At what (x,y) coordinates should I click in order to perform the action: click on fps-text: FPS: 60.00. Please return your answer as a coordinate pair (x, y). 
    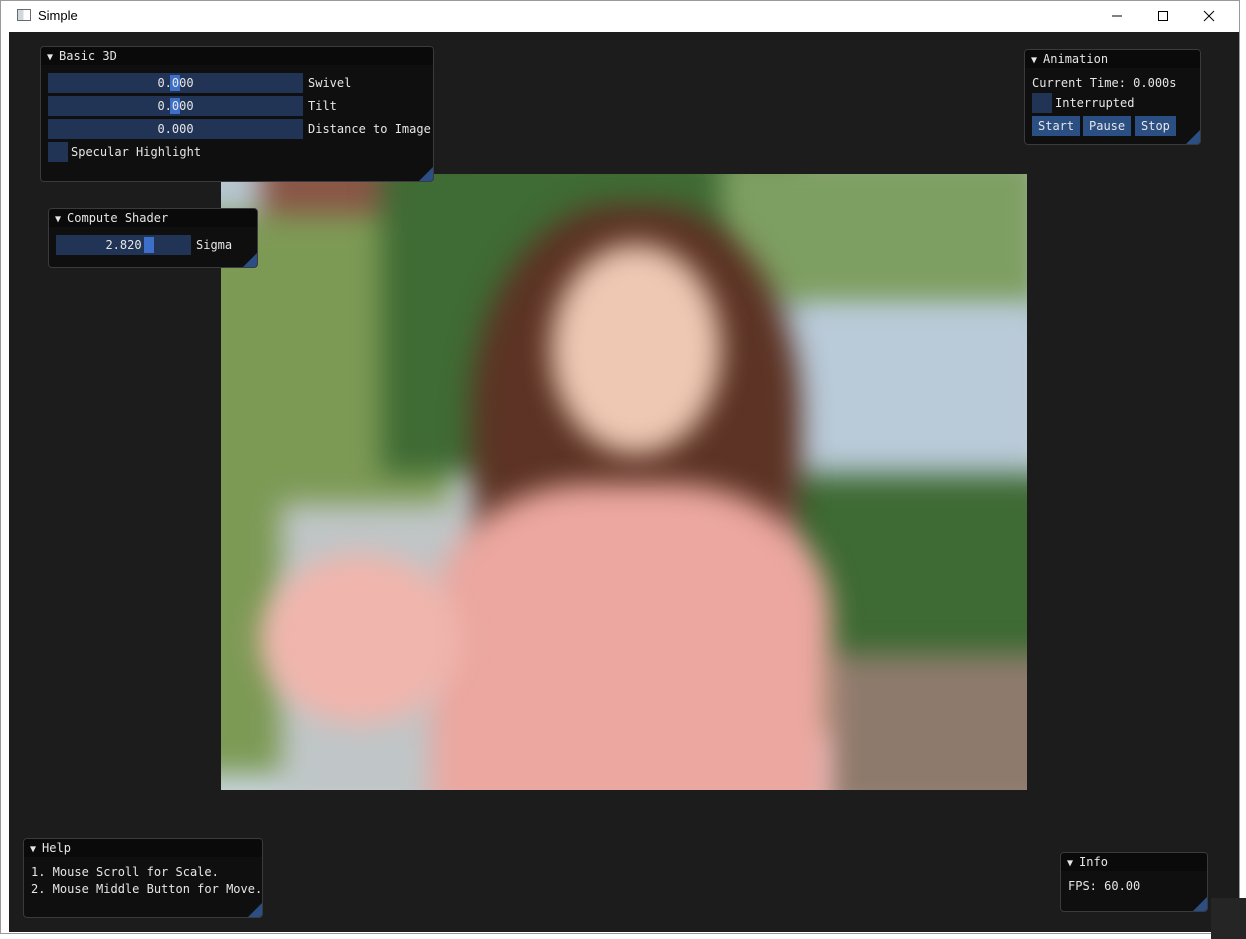
    Looking at the image, I should click on (1104, 886).